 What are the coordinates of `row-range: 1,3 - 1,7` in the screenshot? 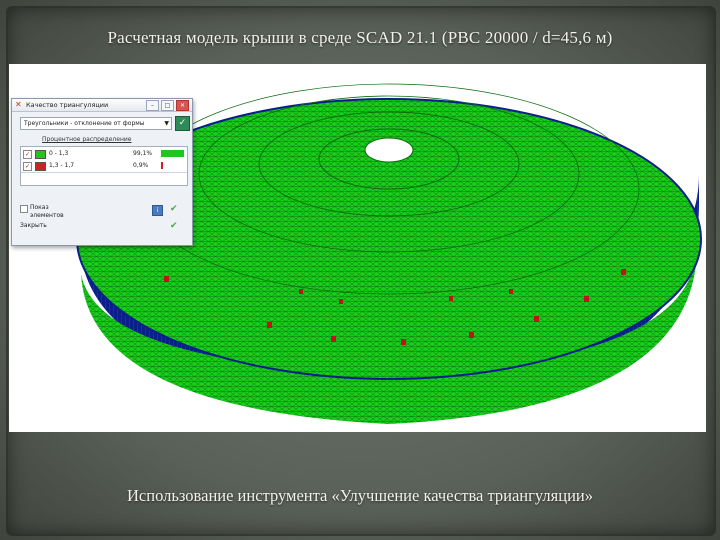 It's located at (62, 165).